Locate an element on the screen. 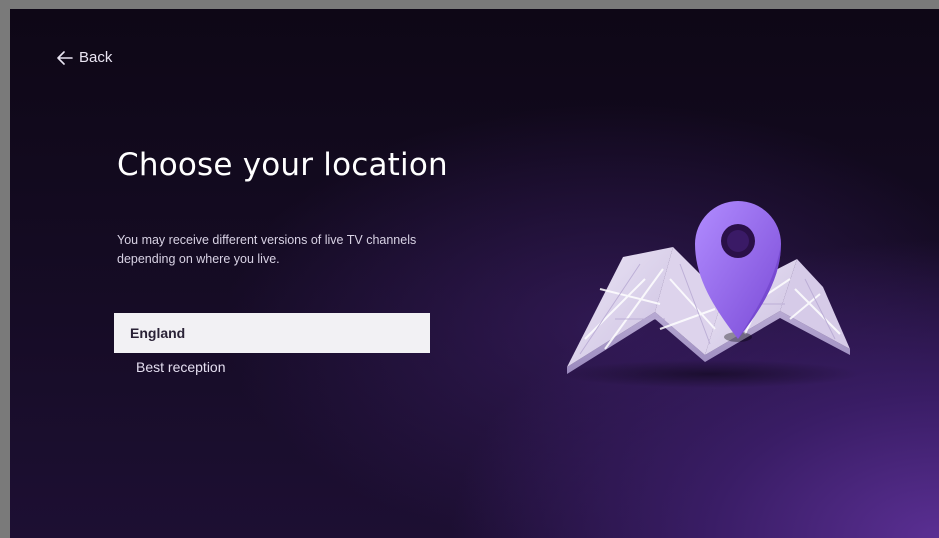 Image resolution: width=939 pixels, height=538 pixels. page-title: Choose your location is located at coordinates (282, 165).